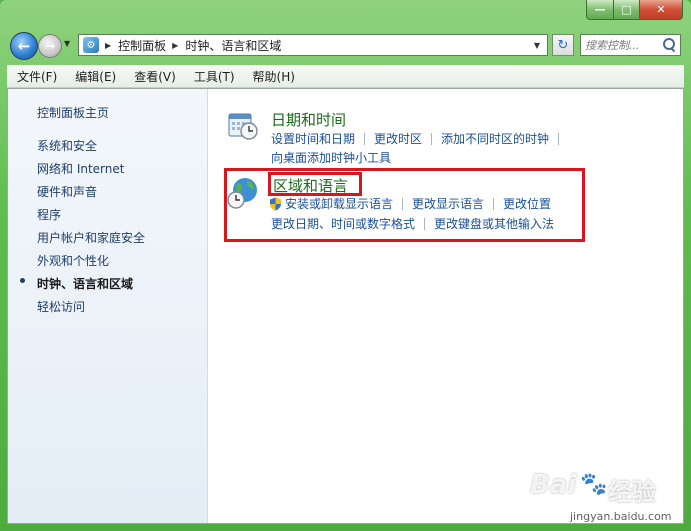 Image resolution: width=691 pixels, height=531 pixels. What do you see at coordinates (313, 138) in the screenshot?
I see `set-time-date-link: 设置时间和日期` at bounding box center [313, 138].